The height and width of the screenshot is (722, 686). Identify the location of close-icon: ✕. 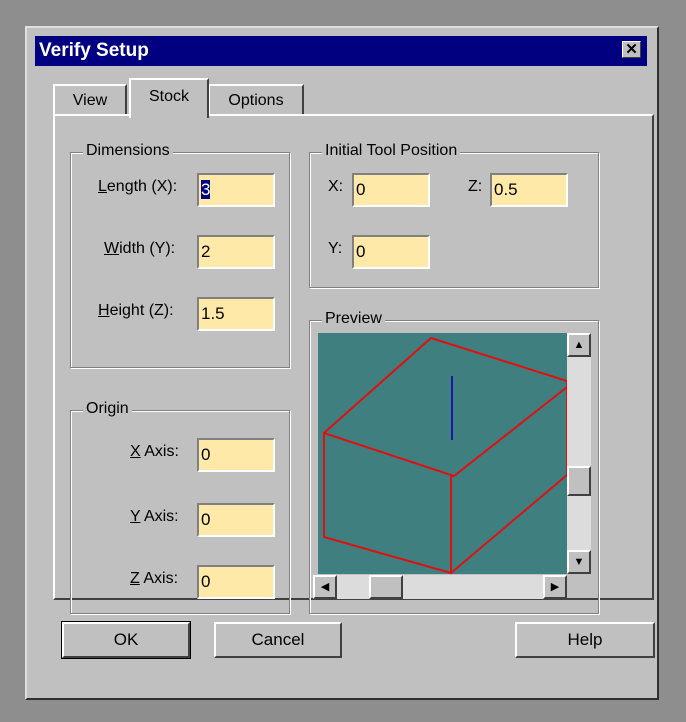
(631, 49).